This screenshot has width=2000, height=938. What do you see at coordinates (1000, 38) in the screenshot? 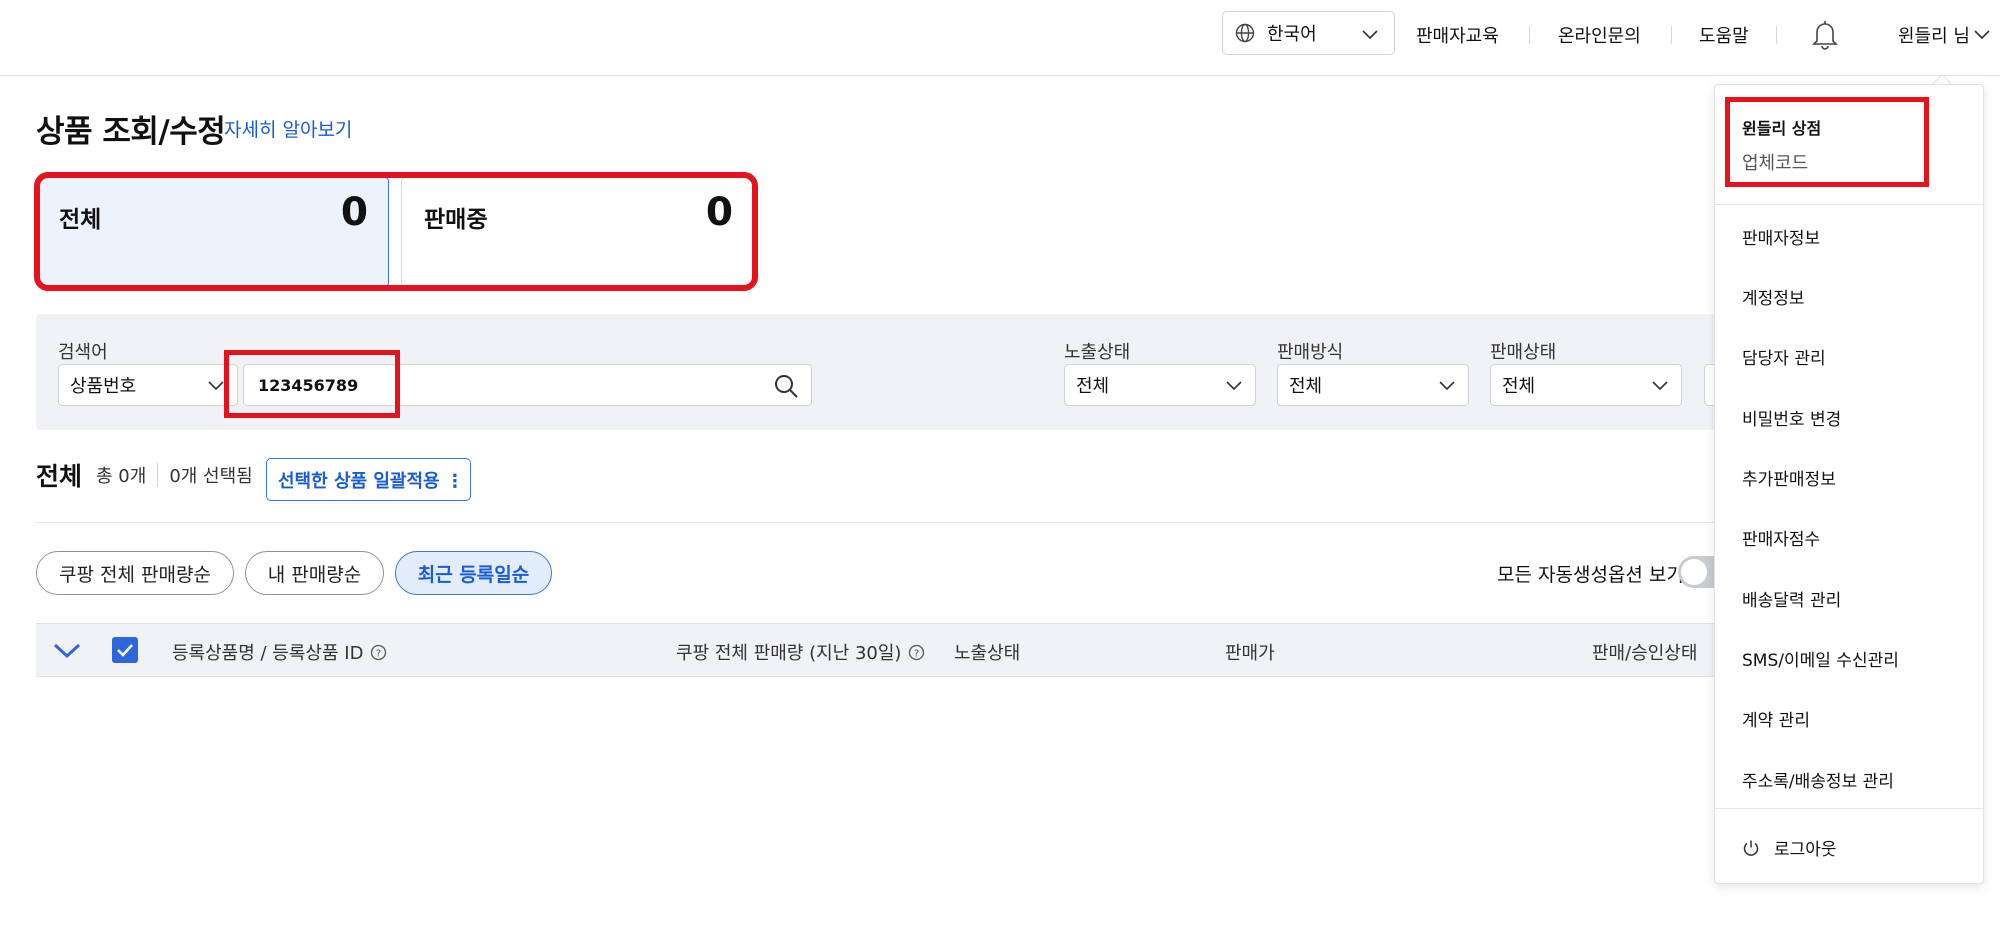
I see `top-bar: 한국어 판매자교육 온라인문의 도움말 윈들리 님` at bounding box center [1000, 38].